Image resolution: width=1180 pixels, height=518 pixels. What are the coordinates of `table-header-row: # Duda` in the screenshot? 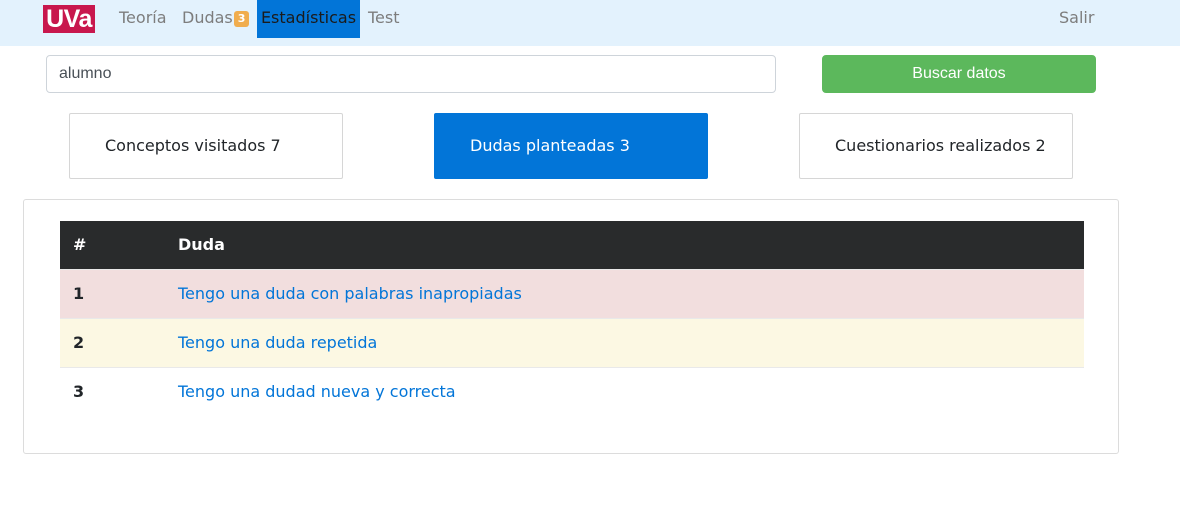 It's located at (572, 245).